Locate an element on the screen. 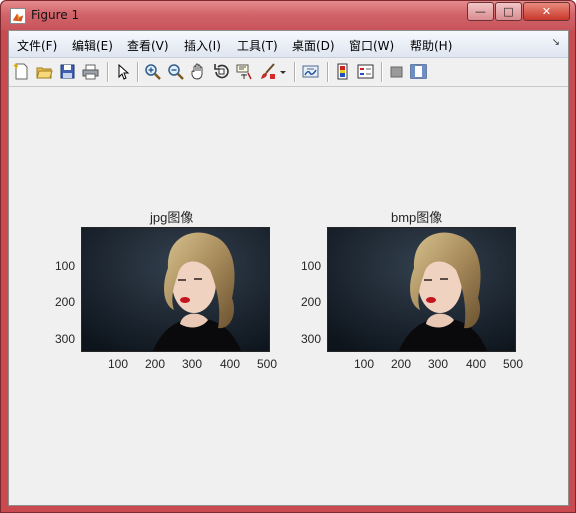 This screenshot has width=576, height=513. axes-2-image is located at coordinates (421, 289).